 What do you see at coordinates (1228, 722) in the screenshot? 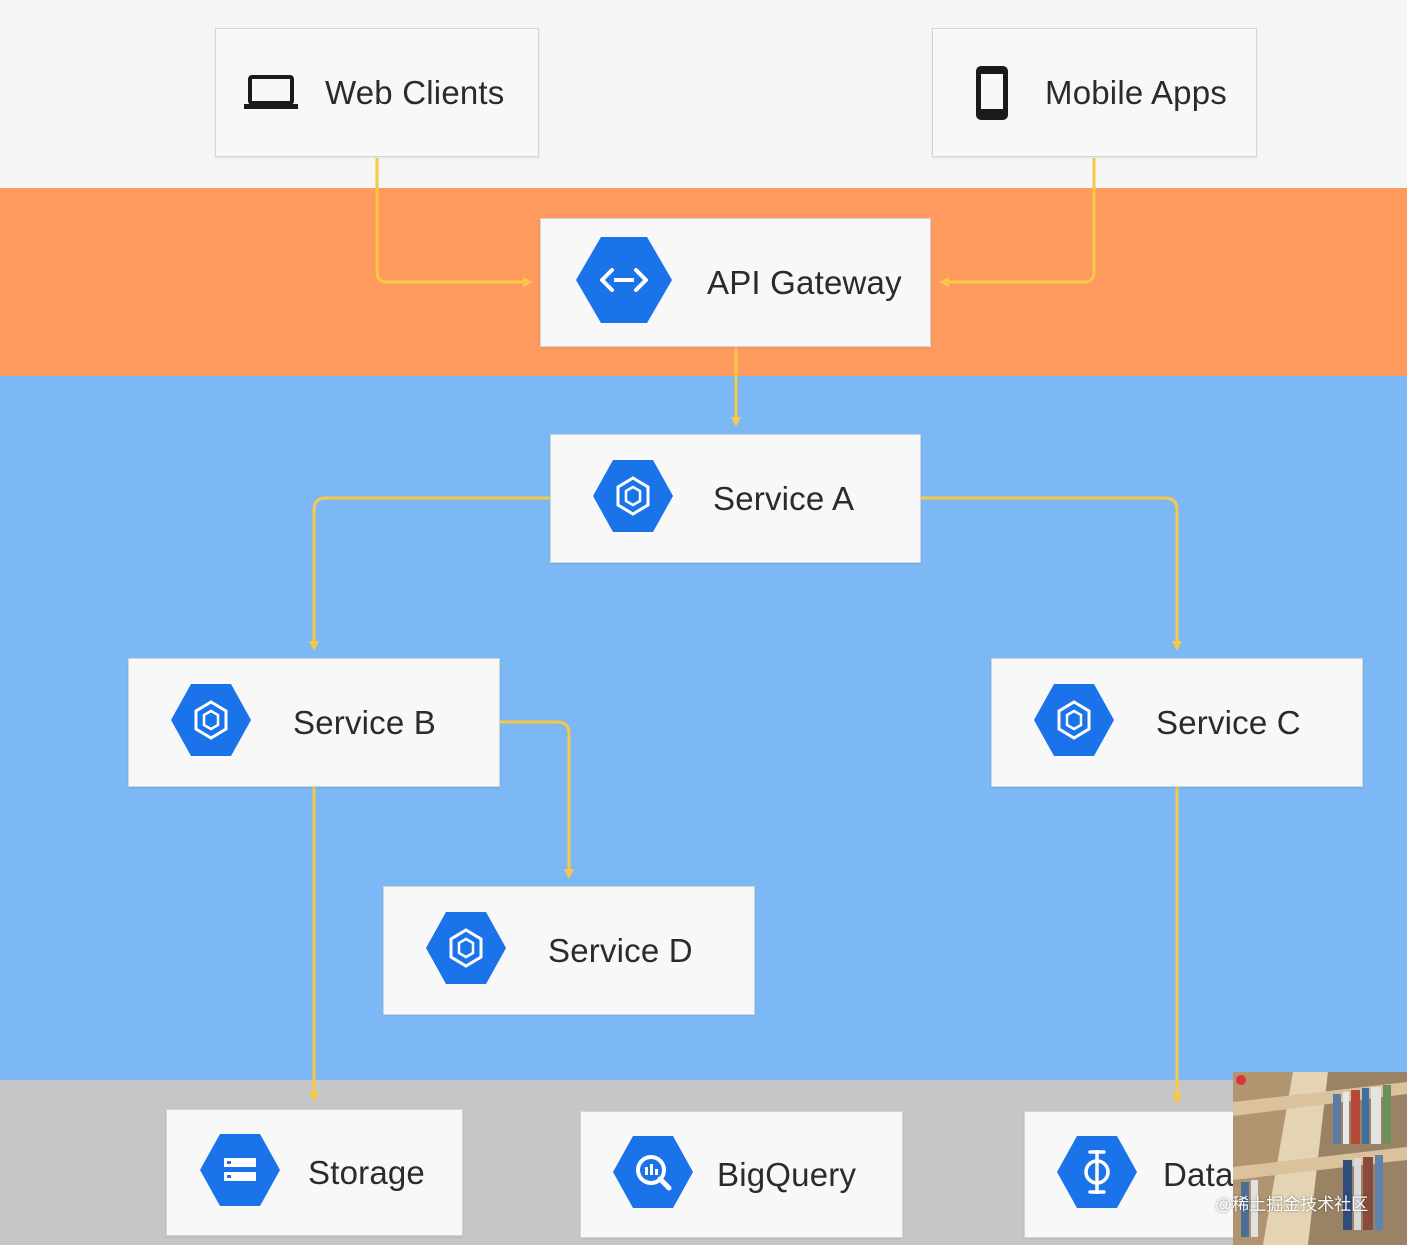
I see `service-c-label: Service C` at bounding box center [1228, 722].